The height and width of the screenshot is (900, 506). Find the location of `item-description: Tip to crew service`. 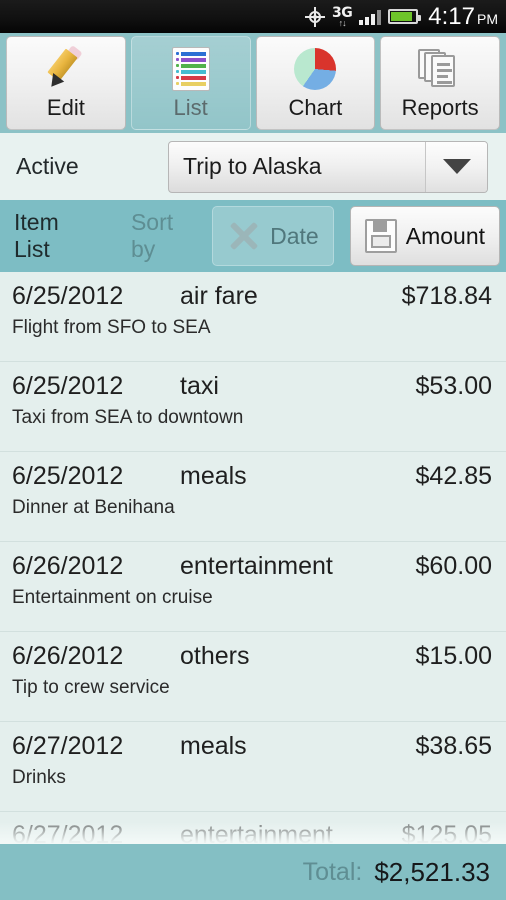

item-description: Tip to crew service is located at coordinates (91, 687).